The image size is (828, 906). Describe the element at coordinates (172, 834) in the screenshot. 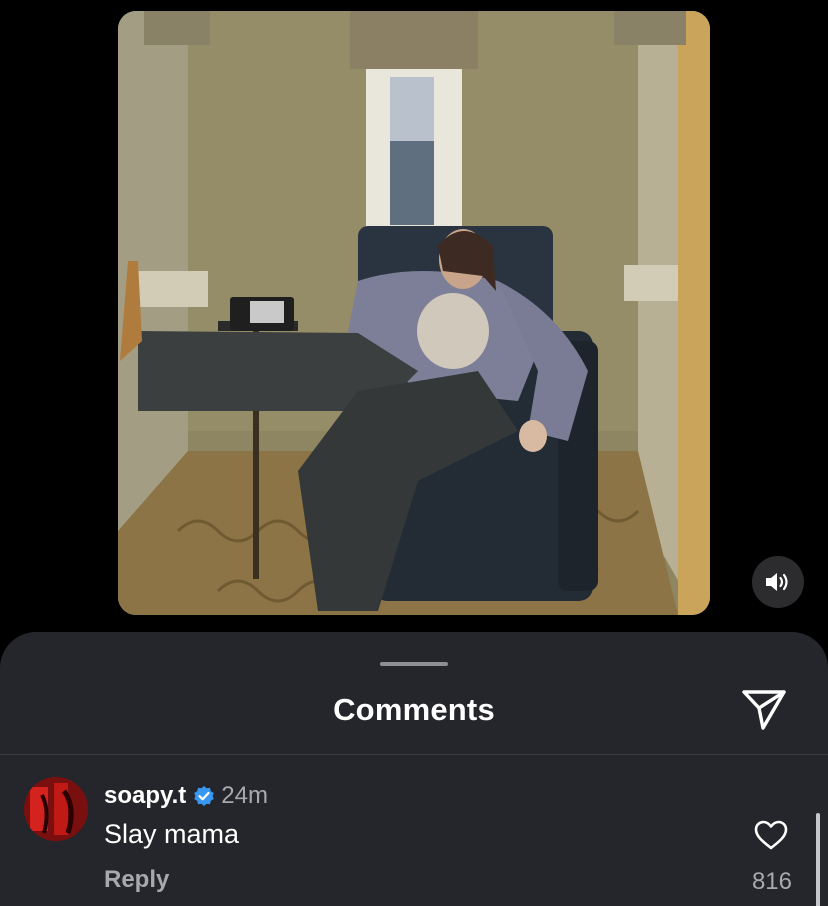

I see `comment-text: Slay mama` at that location.